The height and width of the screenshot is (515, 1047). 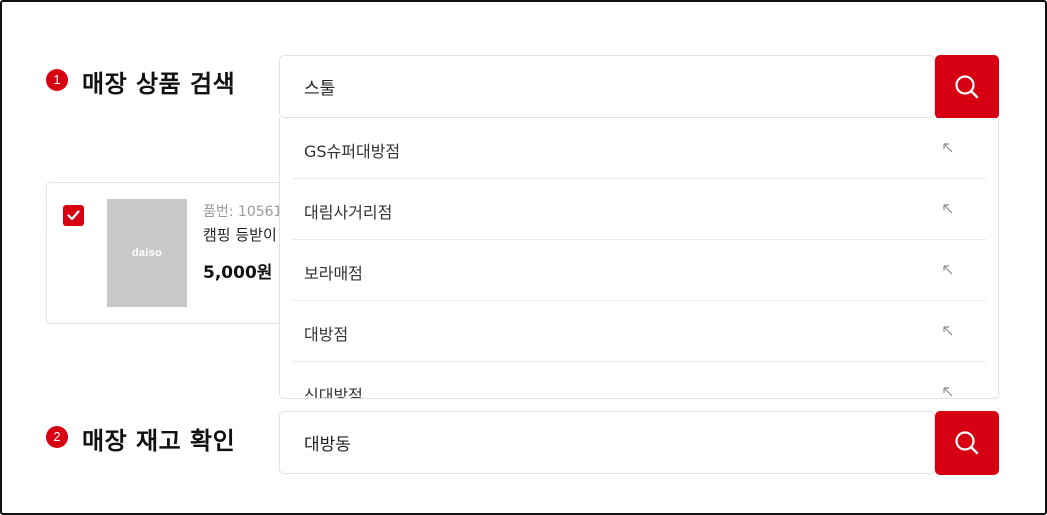 I want to click on suggestion-item: GS슈퍼대방점, so click(x=639, y=148).